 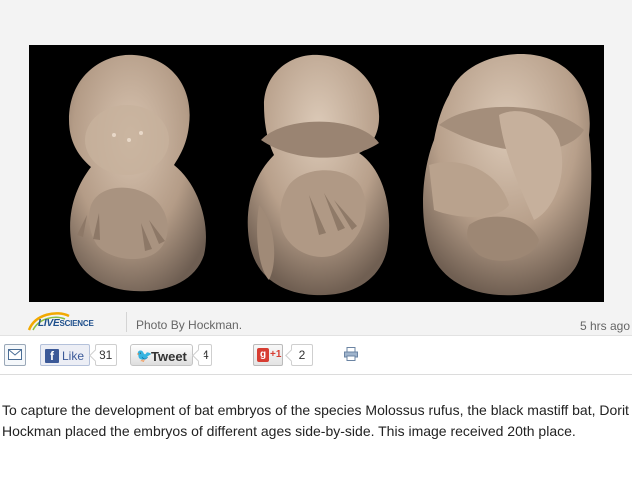 I want to click on print-icon, so click(x=351, y=354).